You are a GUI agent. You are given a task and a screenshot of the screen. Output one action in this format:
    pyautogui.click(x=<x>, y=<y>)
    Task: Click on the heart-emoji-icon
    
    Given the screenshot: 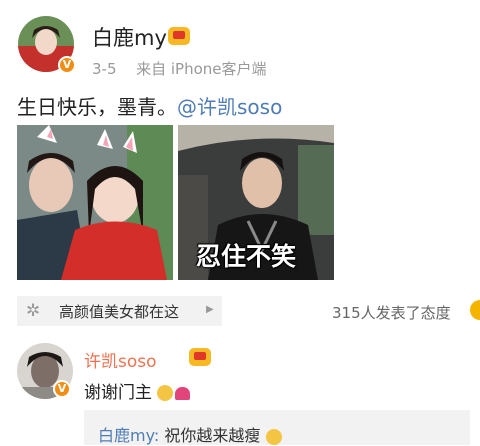 What is the action you would take?
    pyautogui.click(x=183, y=393)
    